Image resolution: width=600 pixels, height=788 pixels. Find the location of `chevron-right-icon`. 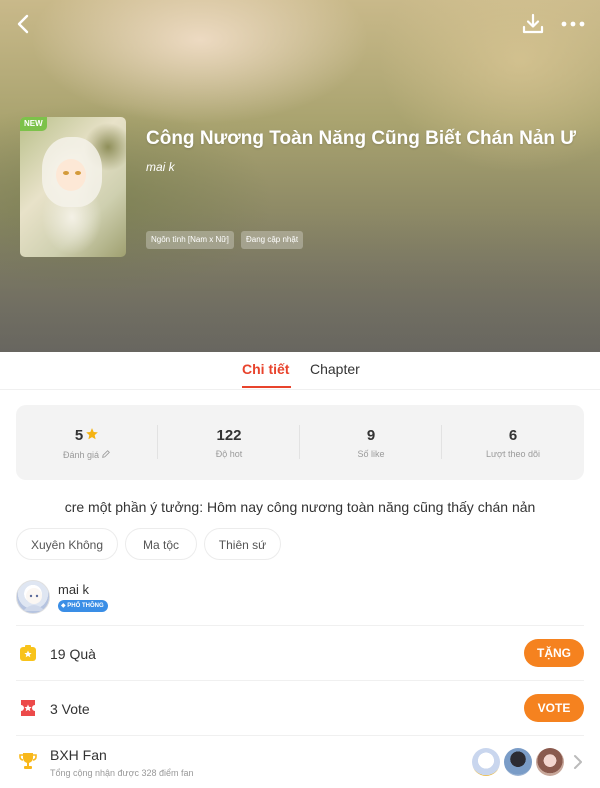

chevron-right-icon is located at coordinates (578, 762).